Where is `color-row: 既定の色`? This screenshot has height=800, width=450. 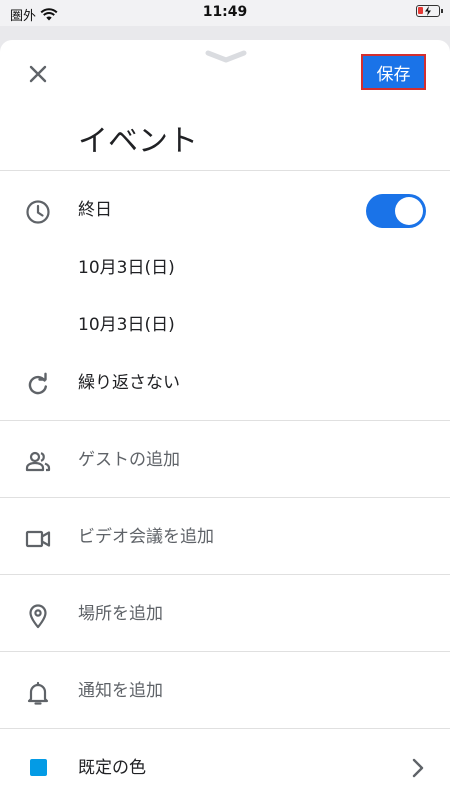
color-row: 既定の色 is located at coordinates (225, 768).